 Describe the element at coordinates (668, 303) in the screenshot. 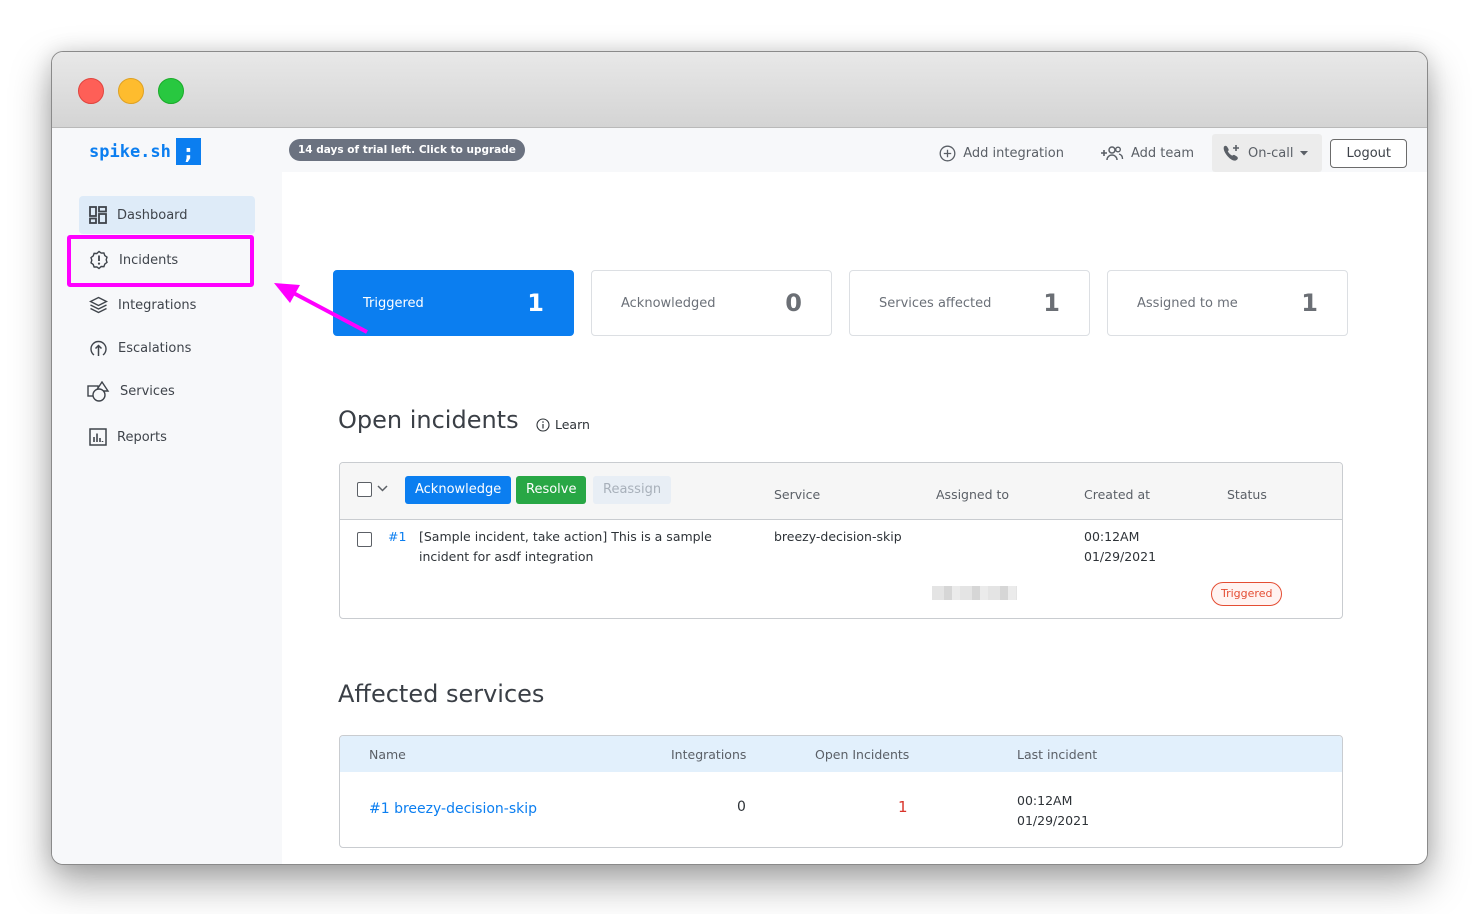

I see `stat-label: Acknowledged` at that location.